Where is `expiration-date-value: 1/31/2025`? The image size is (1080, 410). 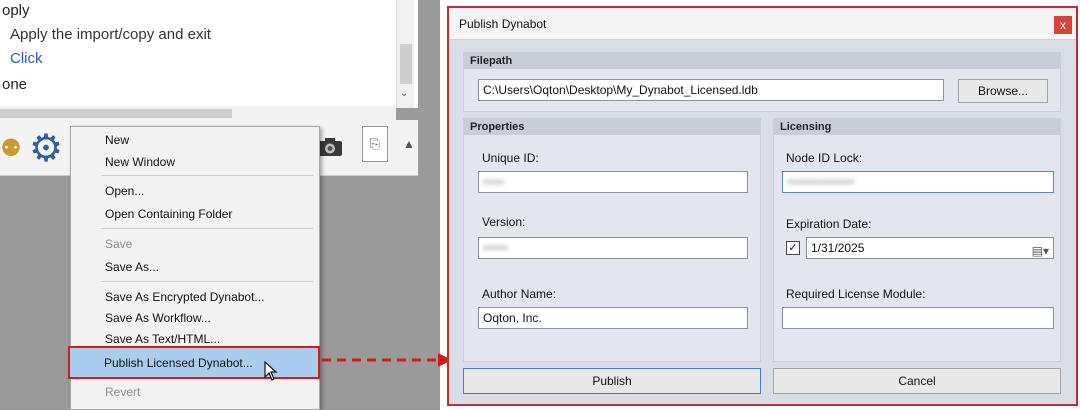 expiration-date-value: 1/31/2025 is located at coordinates (838, 248).